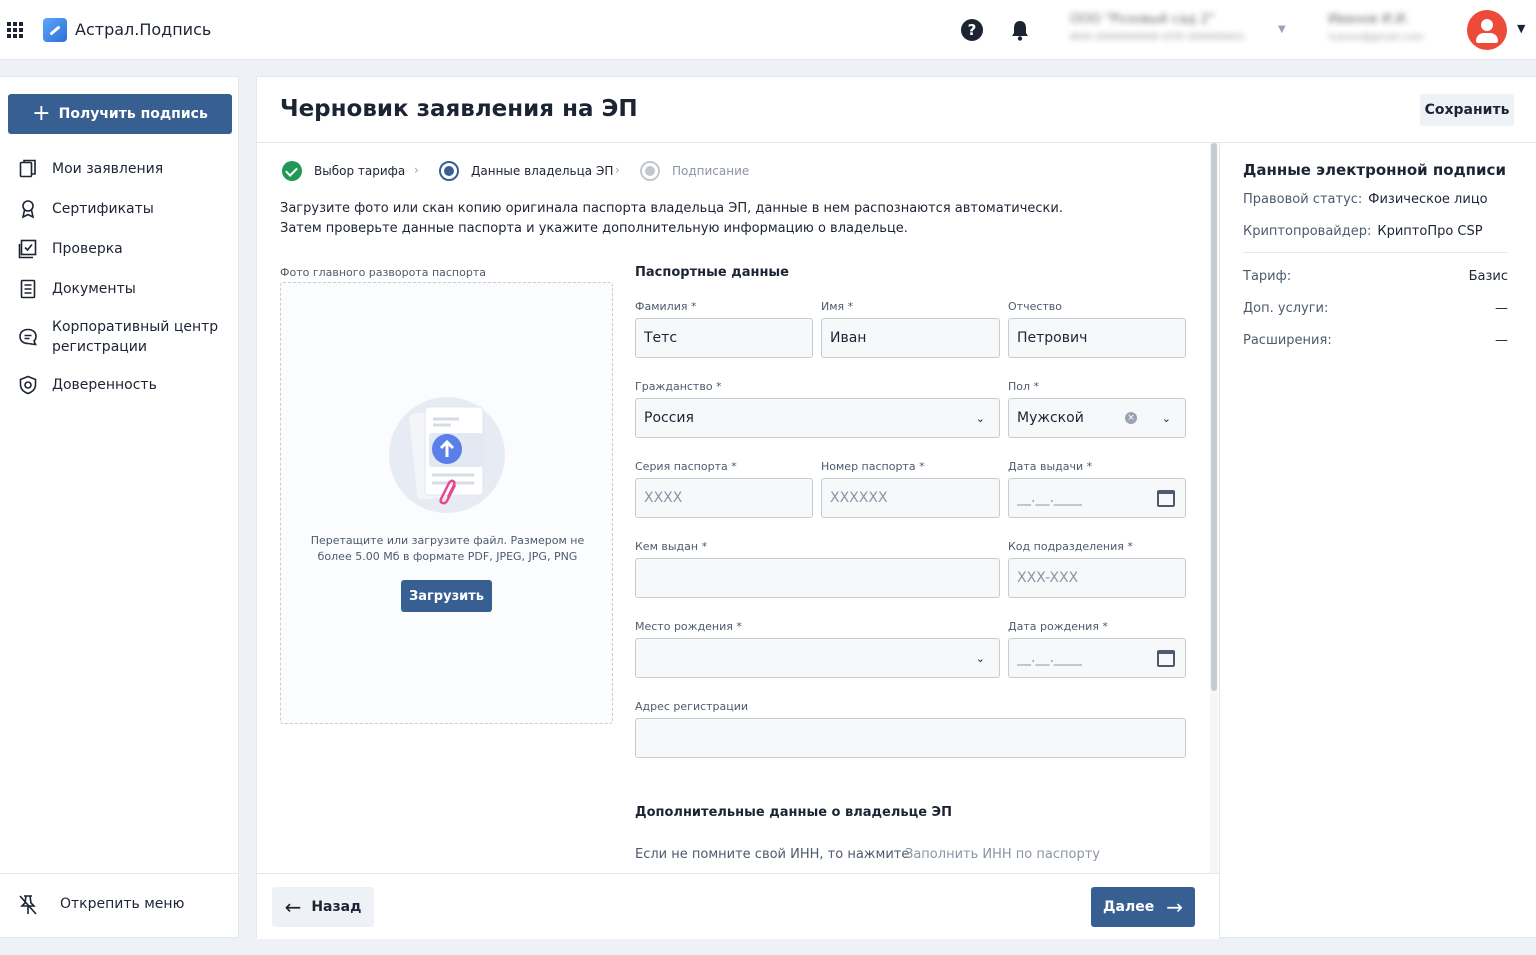 The image size is (1536, 955). I want to click on sidebar-item-label: Сертификаты, so click(103, 209).